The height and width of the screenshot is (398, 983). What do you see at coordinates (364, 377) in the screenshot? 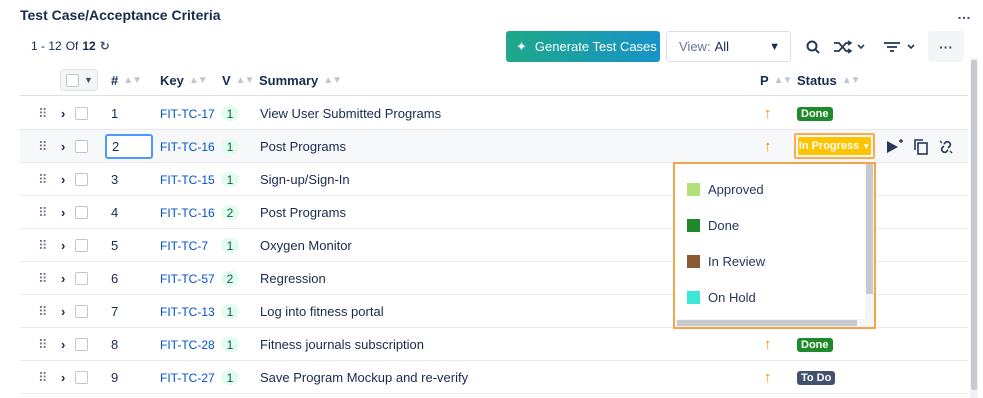
I see `row-summary: Save Program Mockup and re-verify` at bounding box center [364, 377].